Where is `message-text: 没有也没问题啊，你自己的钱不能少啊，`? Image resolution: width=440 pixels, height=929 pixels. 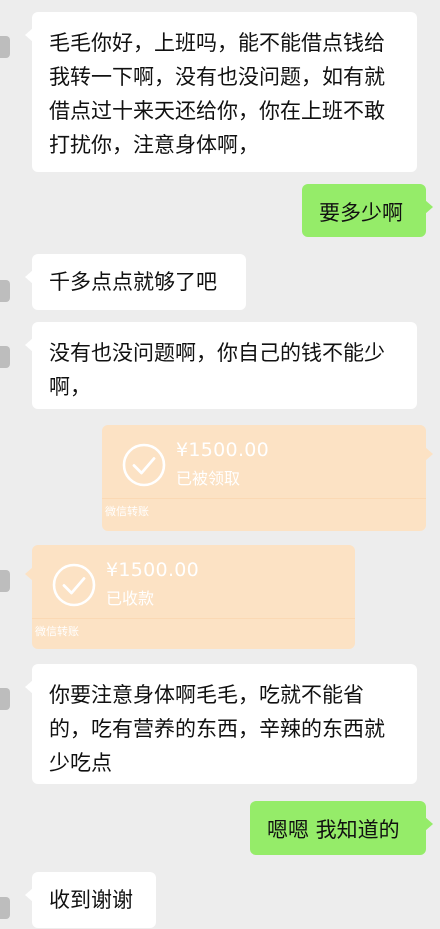 message-text: 没有也没问题啊，你自己的钱不能少啊， is located at coordinates (217, 370).